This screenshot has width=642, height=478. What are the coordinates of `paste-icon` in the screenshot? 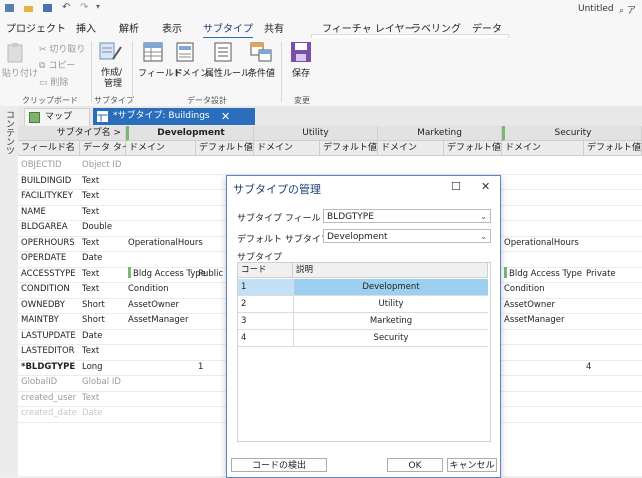 It's located at (15, 53).